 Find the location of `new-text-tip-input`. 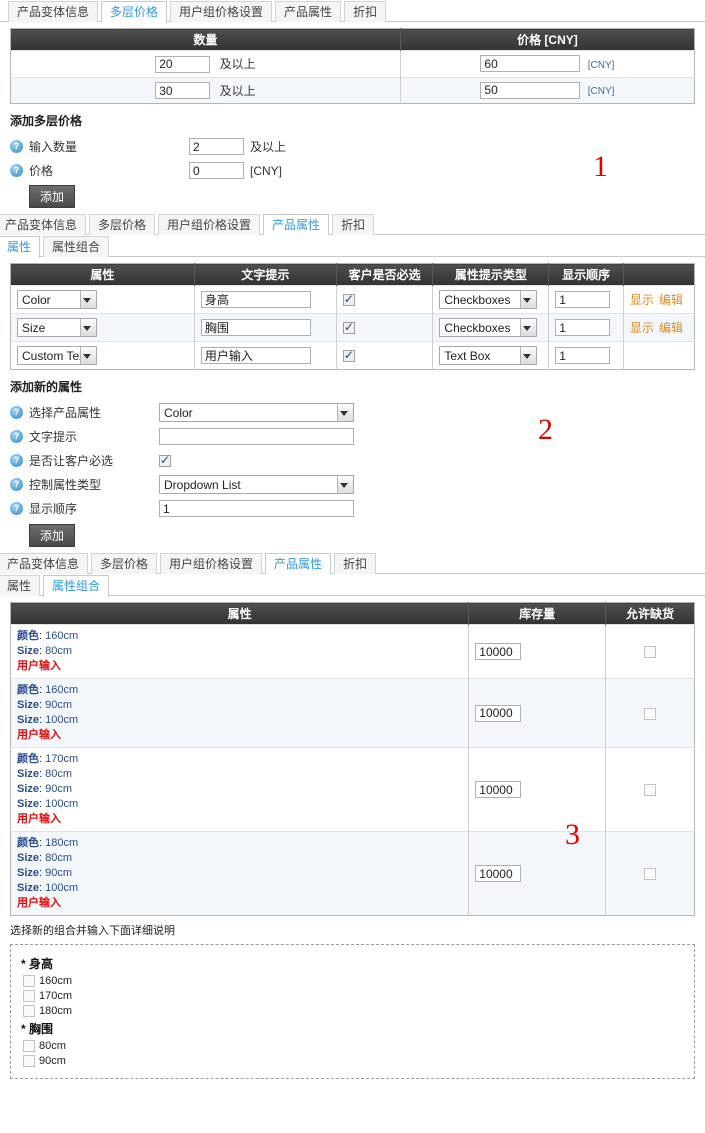

new-text-tip-input is located at coordinates (256, 436).